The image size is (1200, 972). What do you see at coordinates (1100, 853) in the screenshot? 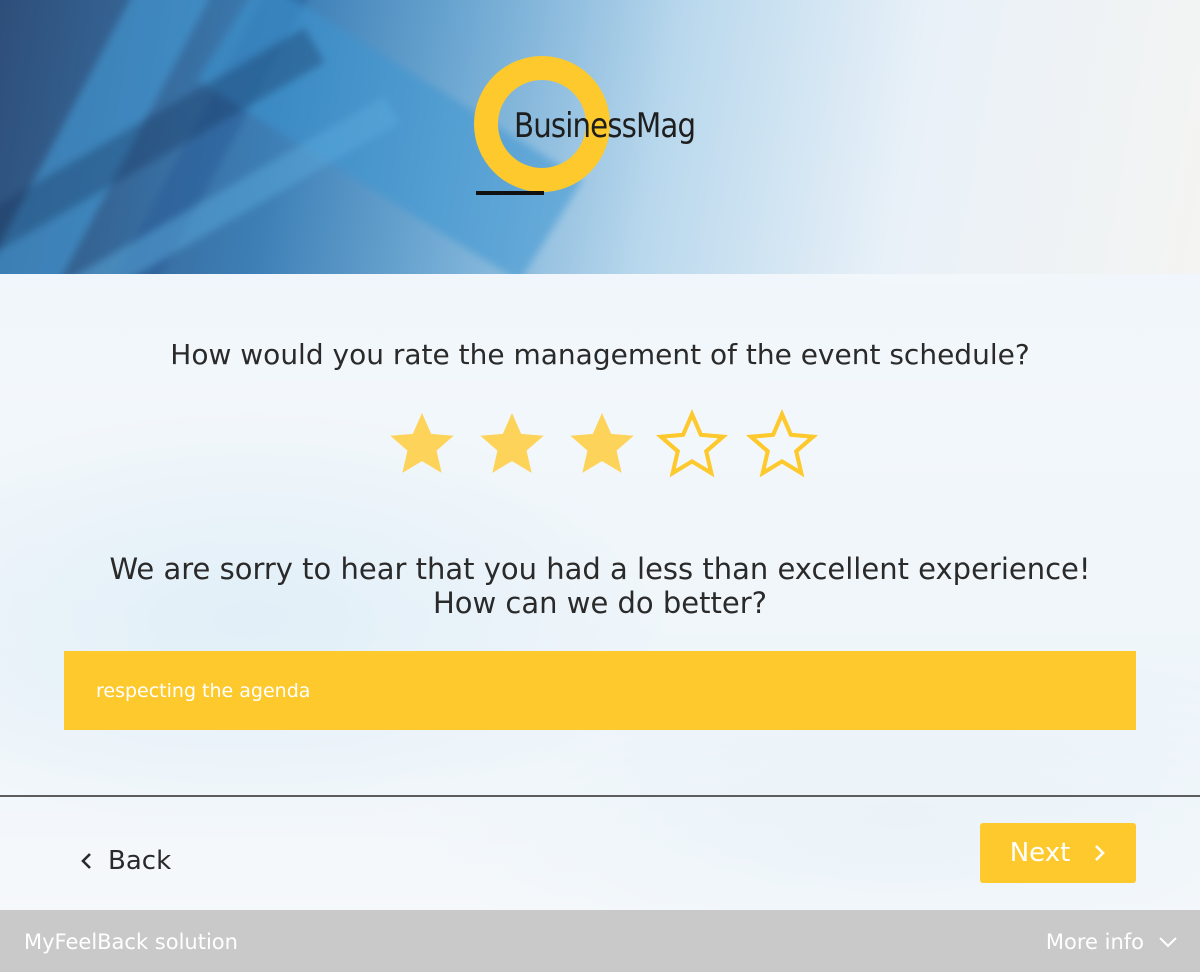
I see `chevron-right-icon` at bounding box center [1100, 853].